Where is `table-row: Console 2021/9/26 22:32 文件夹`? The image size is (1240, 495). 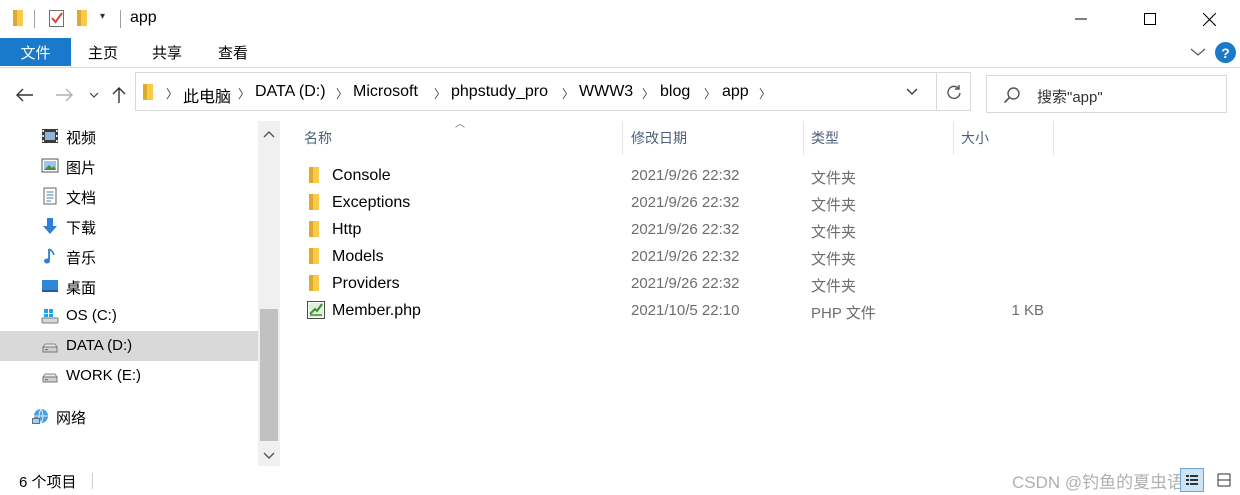 table-row: Console 2021/9/26 22:32 文件夹 is located at coordinates (761, 175).